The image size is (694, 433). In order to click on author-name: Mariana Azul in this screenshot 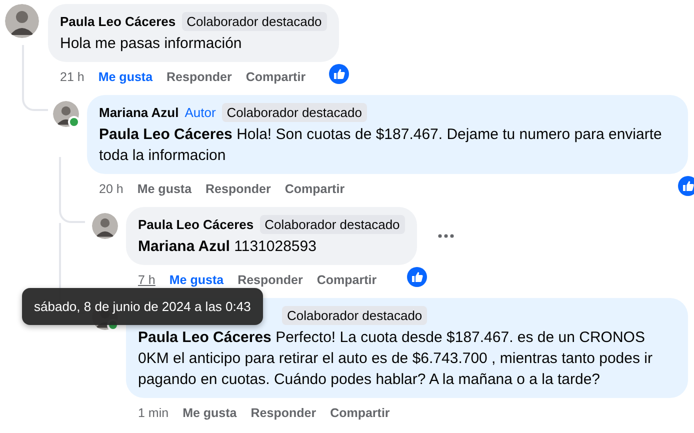, I will do `click(139, 112)`.